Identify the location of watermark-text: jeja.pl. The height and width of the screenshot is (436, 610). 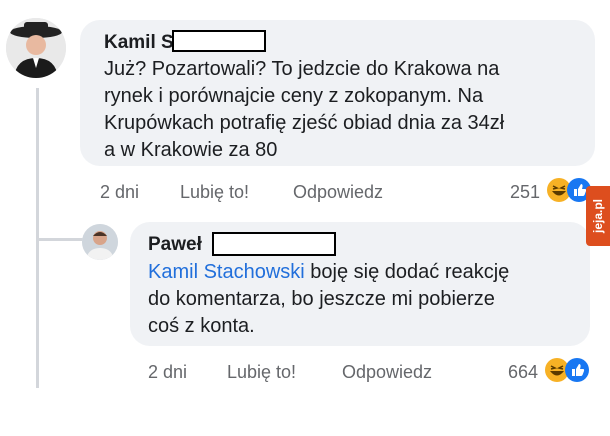
(598, 216).